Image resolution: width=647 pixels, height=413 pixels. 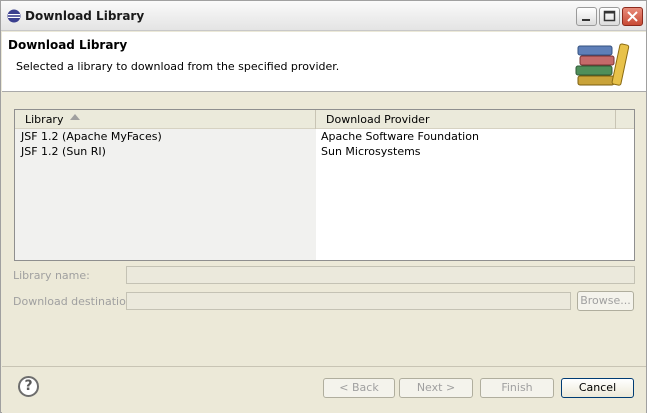 What do you see at coordinates (378, 119) in the screenshot?
I see `column-header-label: Download Provider` at bounding box center [378, 119].